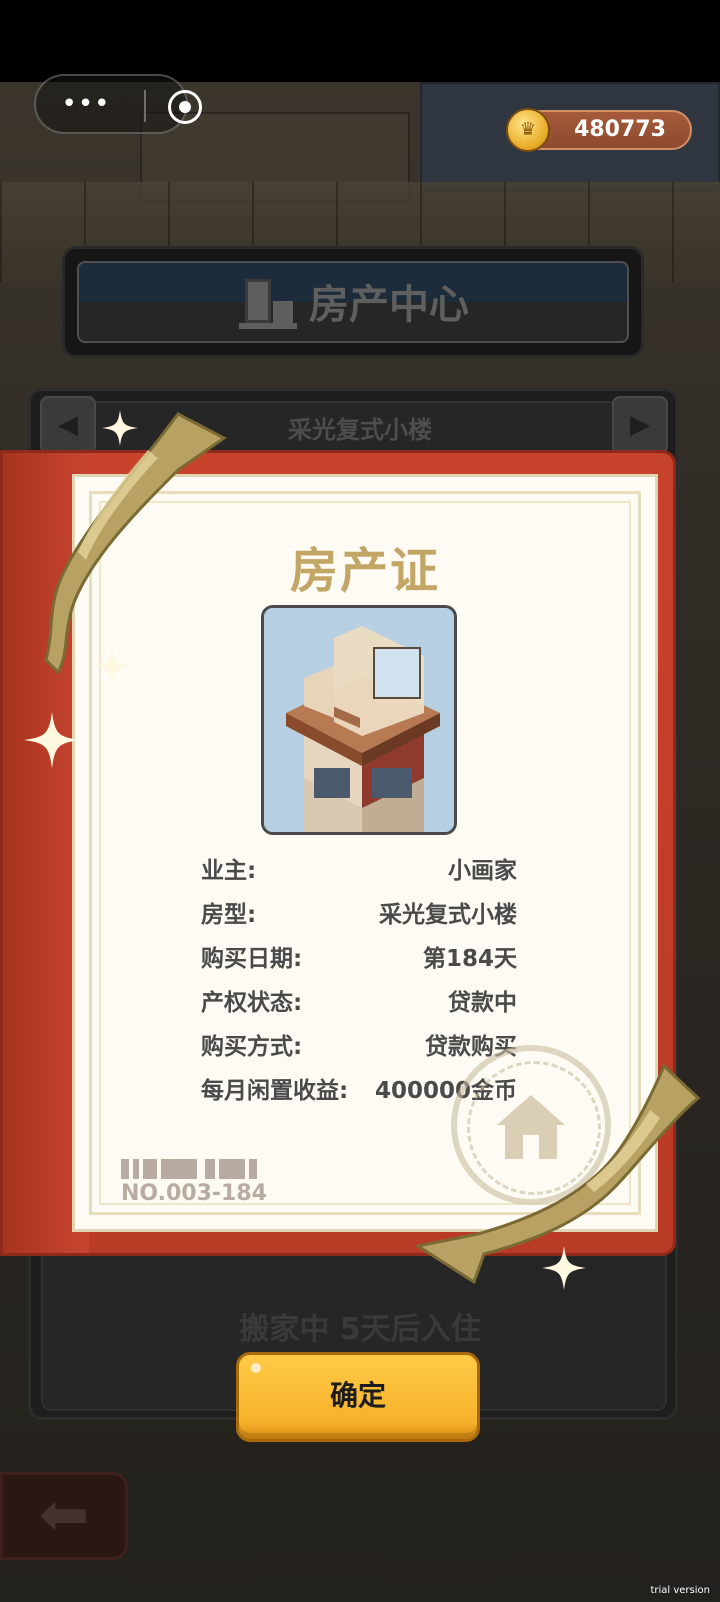 This screenshot has width=720, height=1602. Describe the element at coordinates (448, 915) in the screenshot. I see `info-value: 采光复式小楼` at that location.